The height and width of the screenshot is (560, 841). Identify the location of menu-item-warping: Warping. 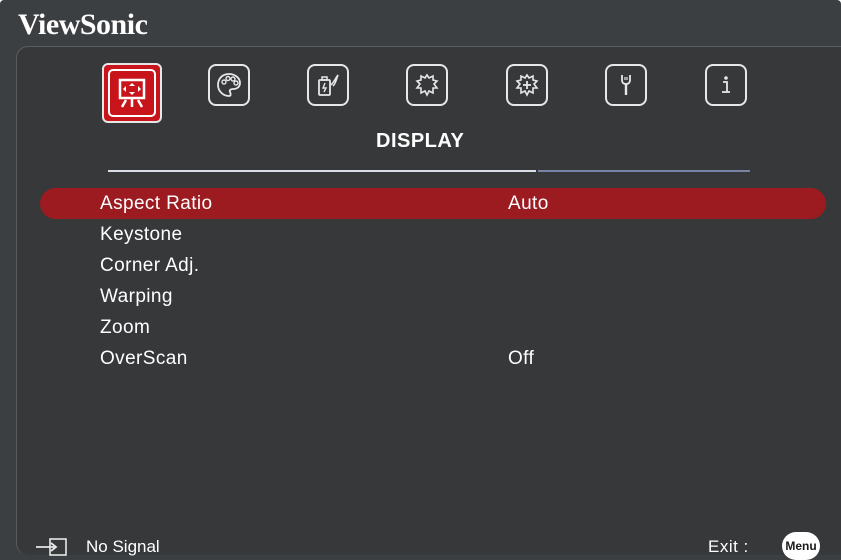
(433, 296).